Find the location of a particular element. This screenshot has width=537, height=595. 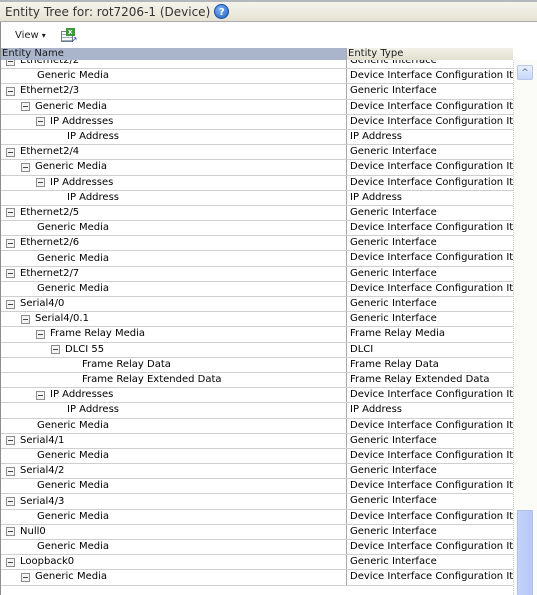

entity-name-cell: Serial4/0 is located at coordinates (173, 304).